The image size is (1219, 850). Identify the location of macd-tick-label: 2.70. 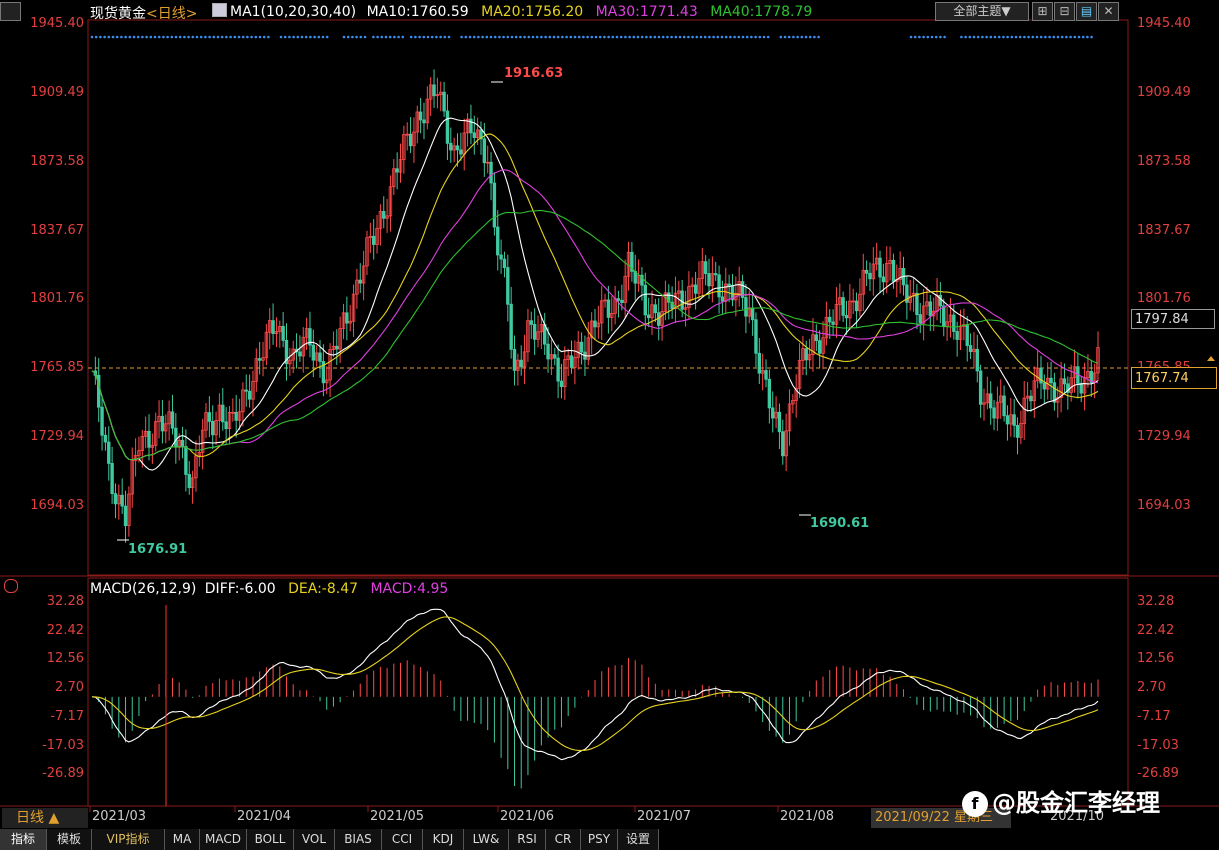
(69, 687).